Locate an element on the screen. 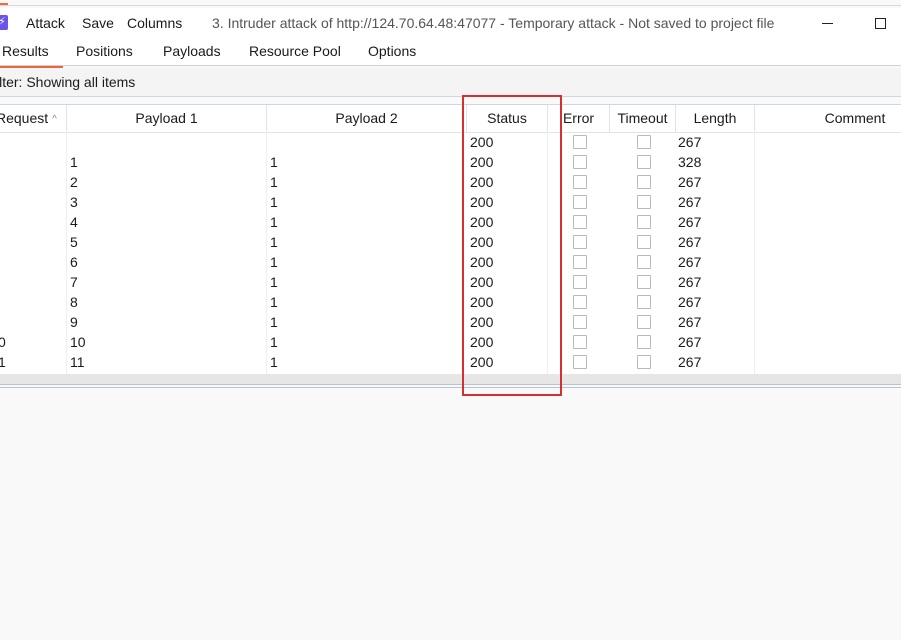 The width and height of the screenshot is (901, 640). tab-payloads: Payloads is located at coordinates (192, 54).